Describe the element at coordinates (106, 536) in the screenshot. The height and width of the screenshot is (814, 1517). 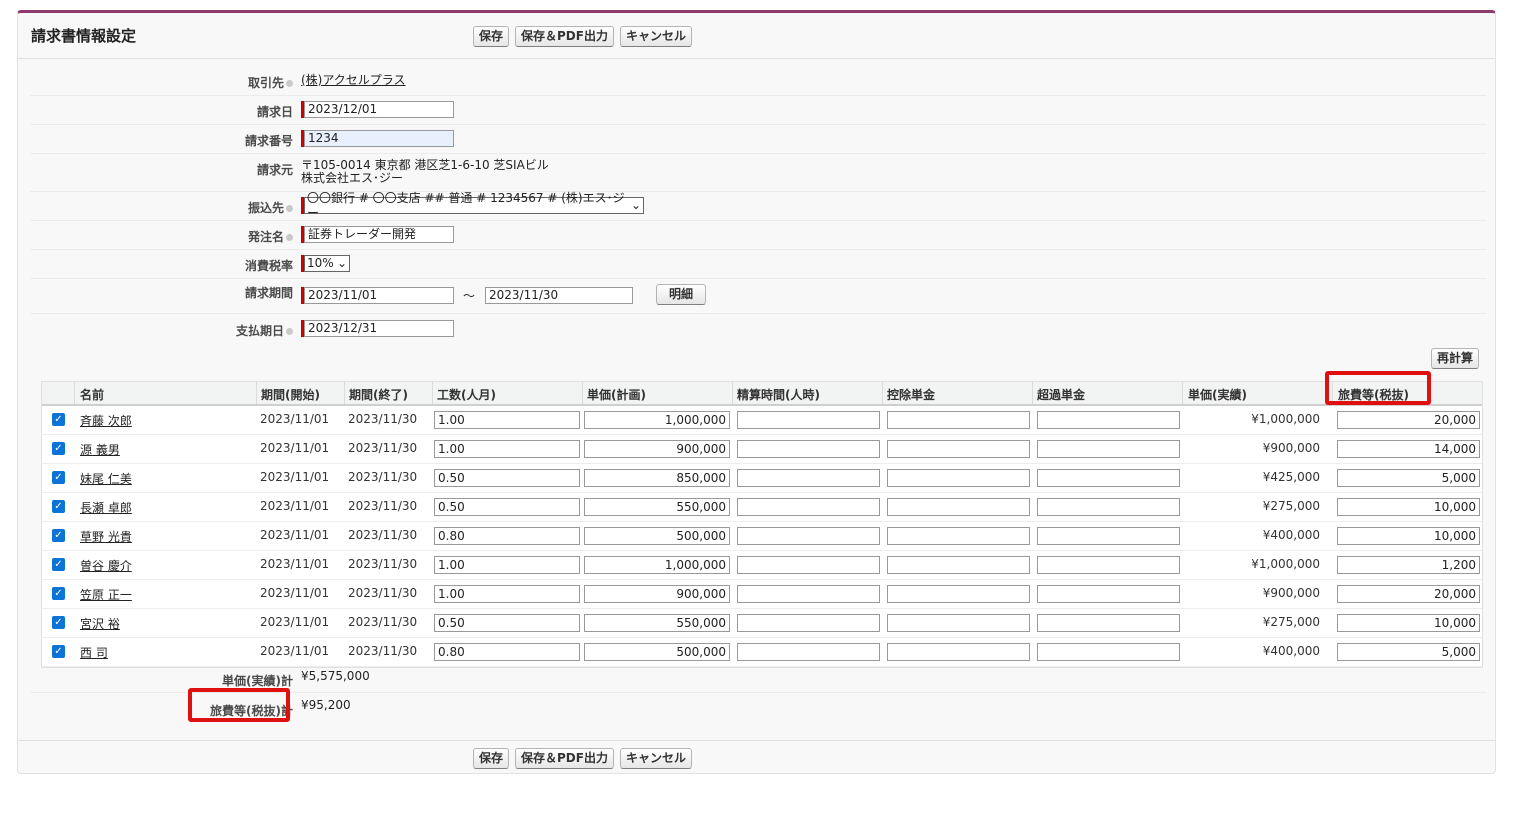
I see `row-name-link: 草野 光貴` at that location.